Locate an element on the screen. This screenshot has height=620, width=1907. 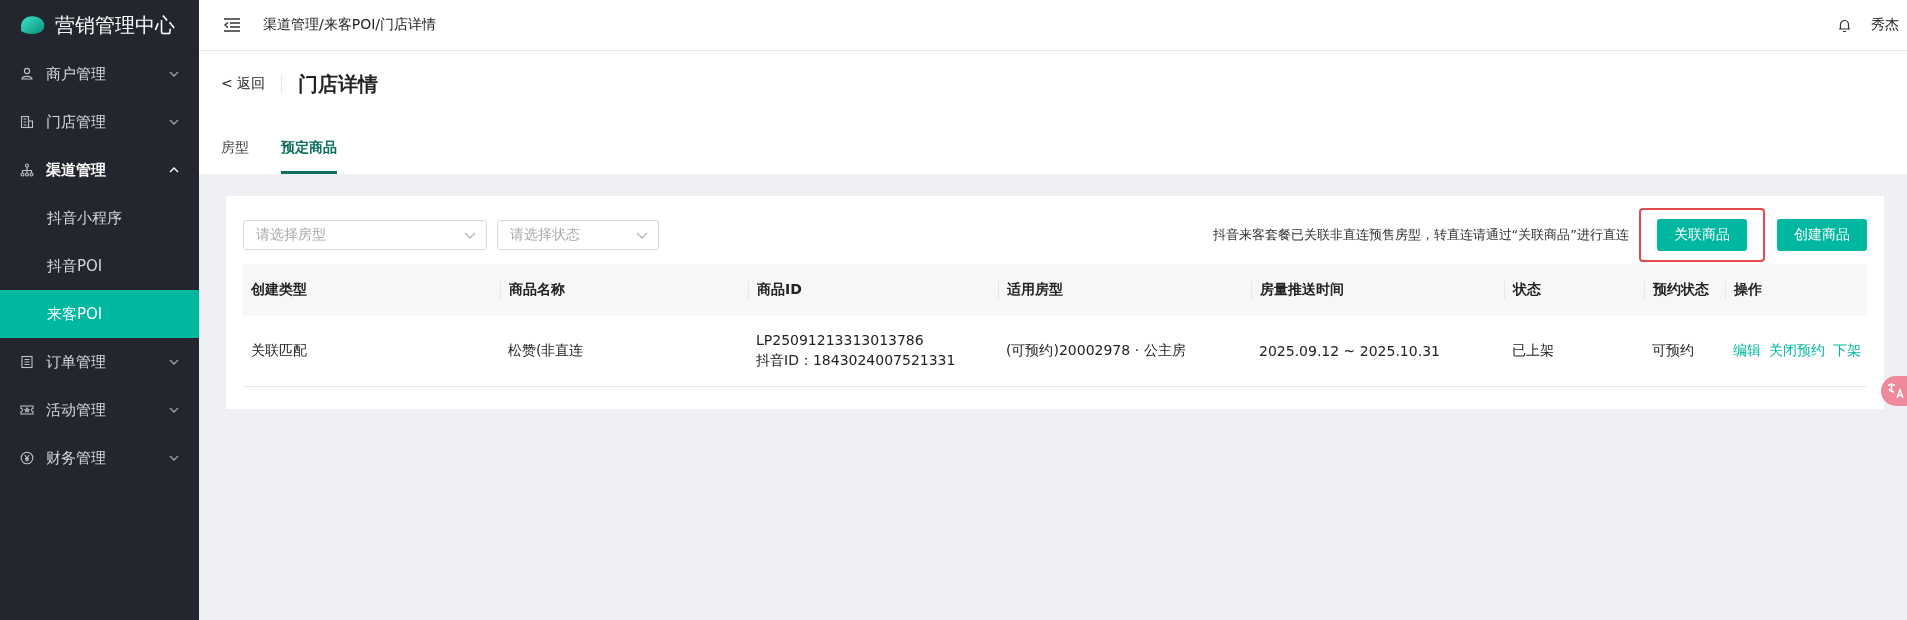
column-header: 预约状态 is located at coordinates (1681, 289).